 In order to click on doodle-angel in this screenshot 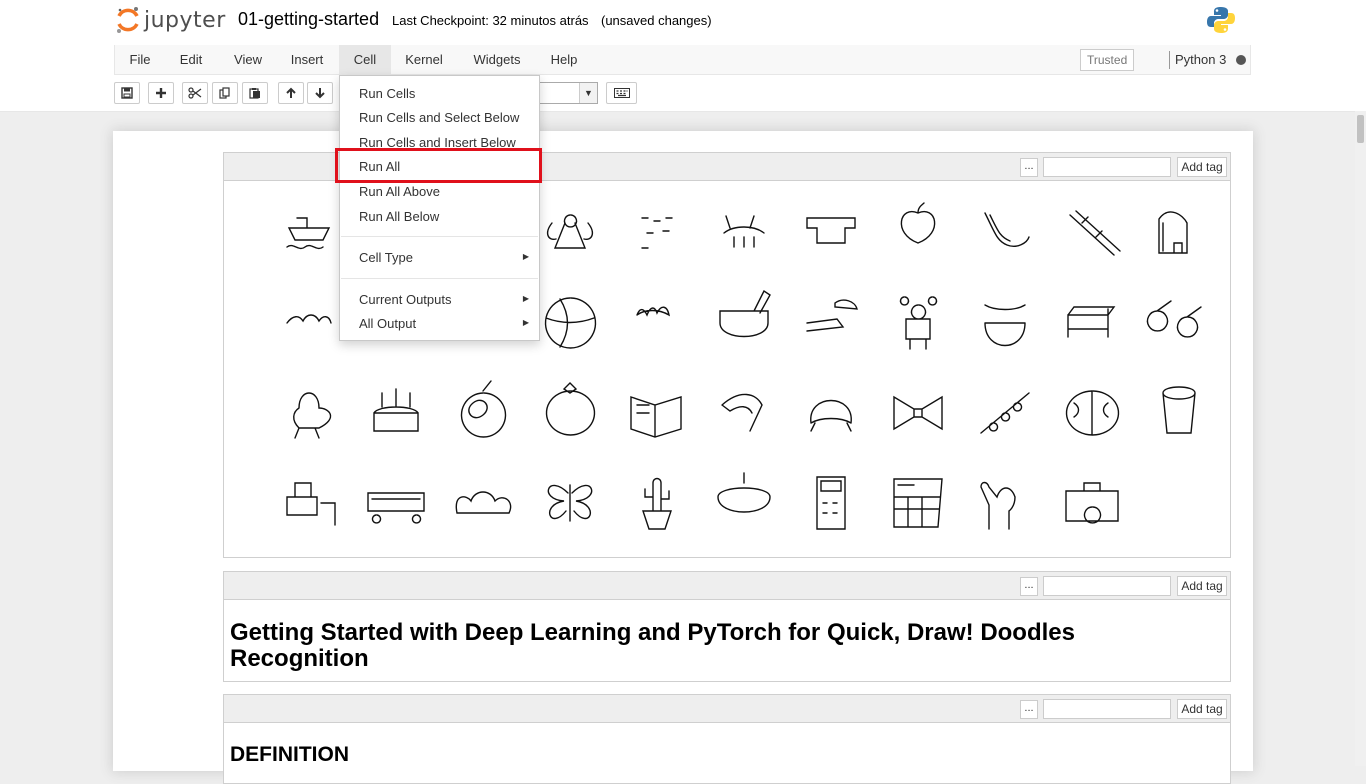, I will do `click(570, 231)`.